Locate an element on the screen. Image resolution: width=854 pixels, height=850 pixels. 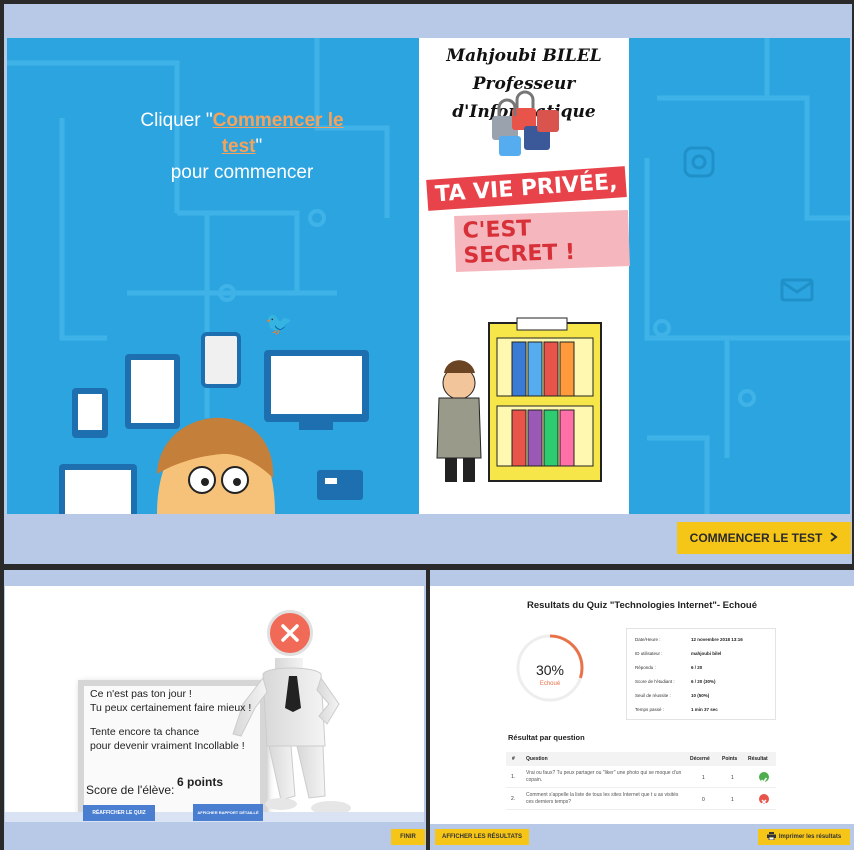
printer-icon is located at coordinates (771, 837).